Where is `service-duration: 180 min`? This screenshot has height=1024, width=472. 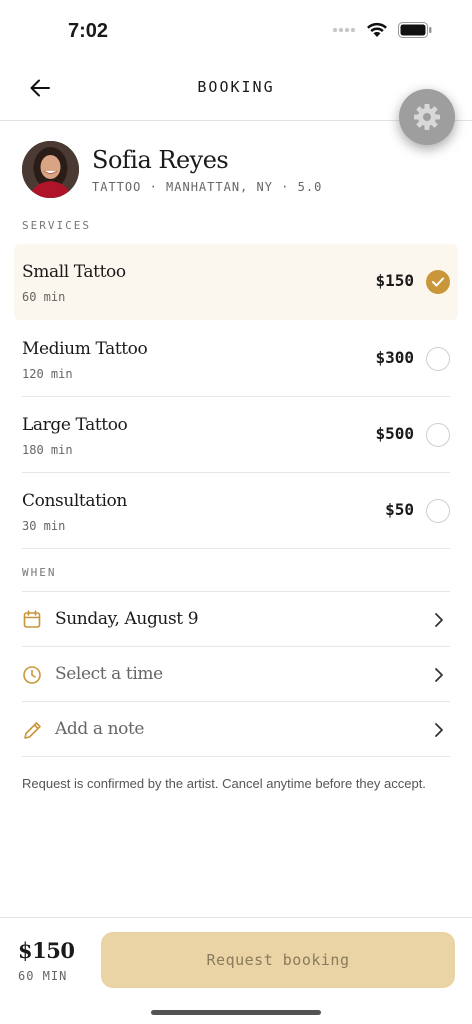
service-duration: 180 min is located at coordinates (47, 450).